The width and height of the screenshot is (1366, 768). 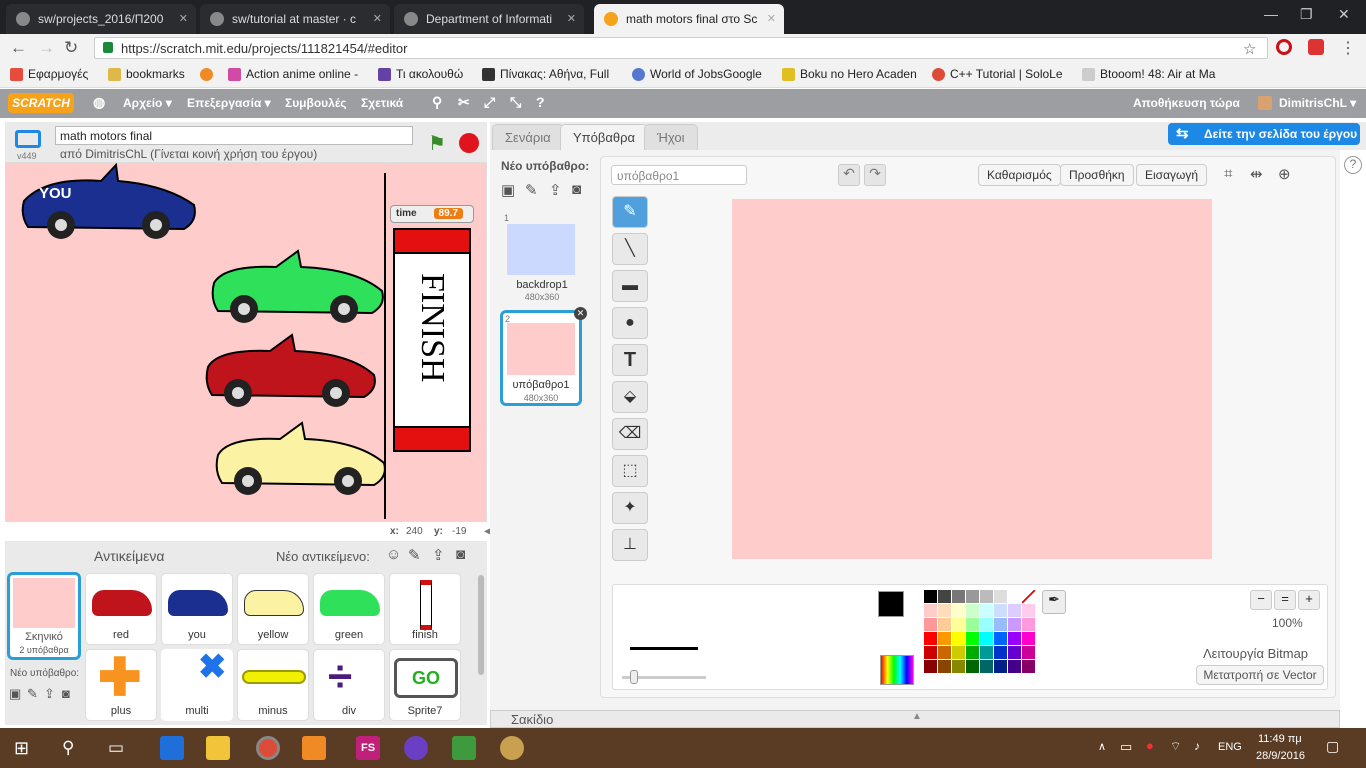 What do you see at coordinates (382, 103) in the screenshot?
I see `menu-about: Σχετικά` at bounding box center [382, 103].